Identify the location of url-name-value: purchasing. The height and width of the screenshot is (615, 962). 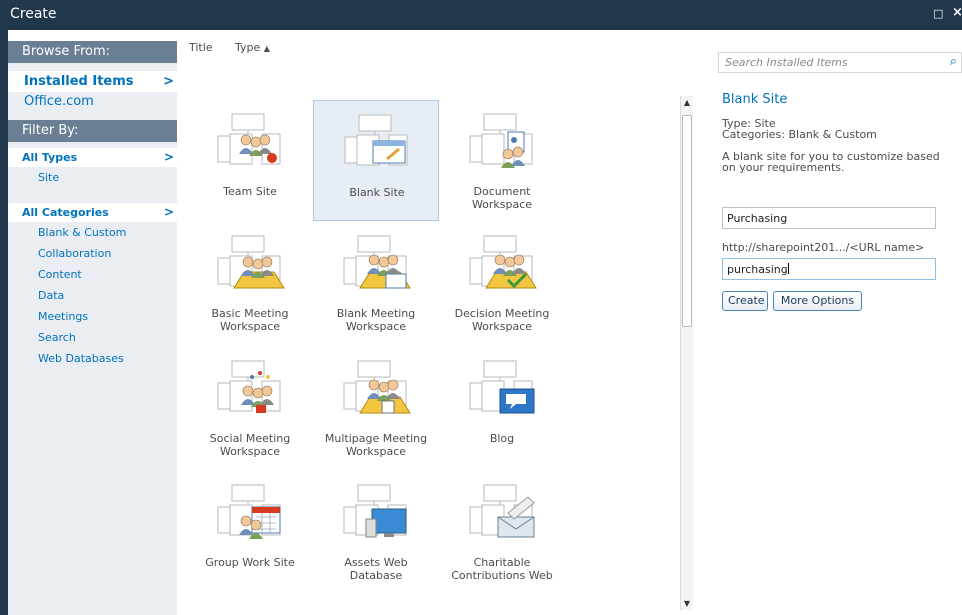
(757, 269).